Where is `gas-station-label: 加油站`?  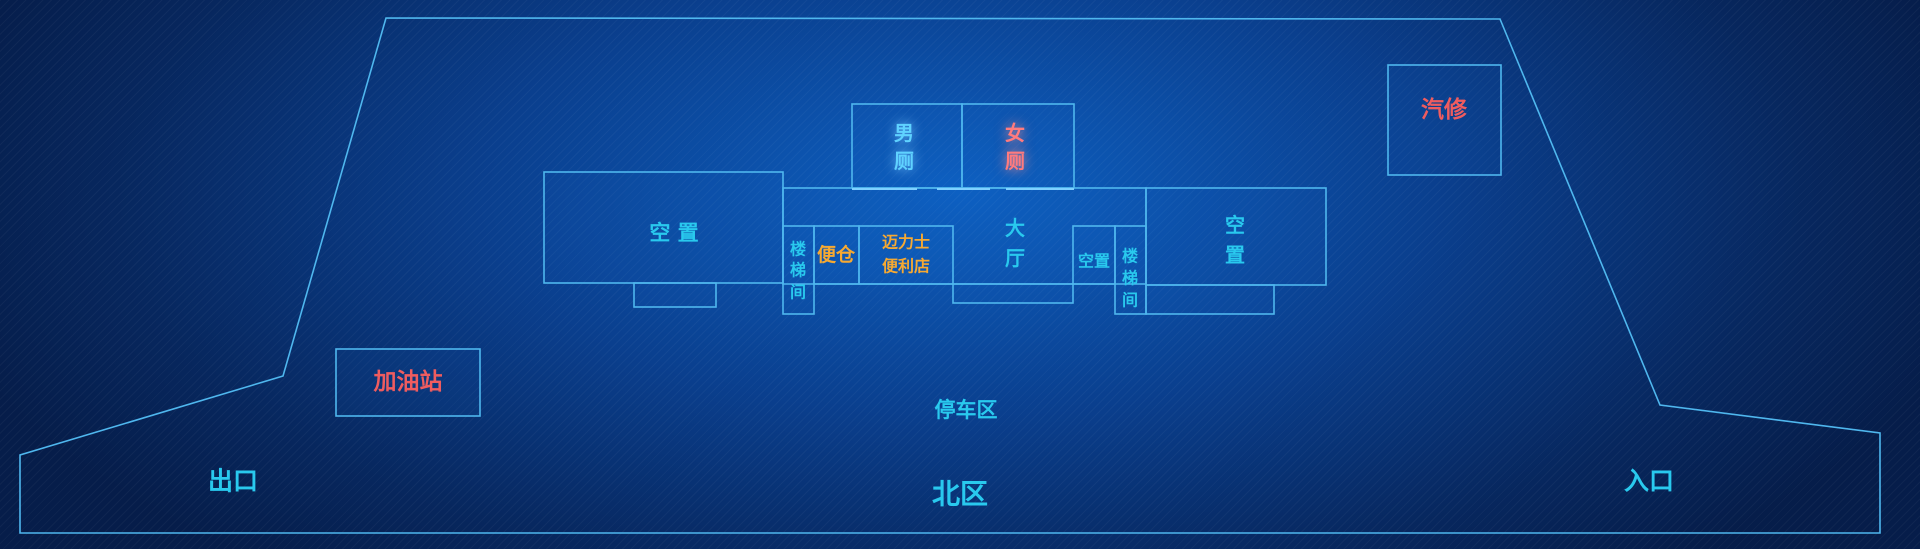
gas-station-label: 加油站 is located at coordinates (408, 382).